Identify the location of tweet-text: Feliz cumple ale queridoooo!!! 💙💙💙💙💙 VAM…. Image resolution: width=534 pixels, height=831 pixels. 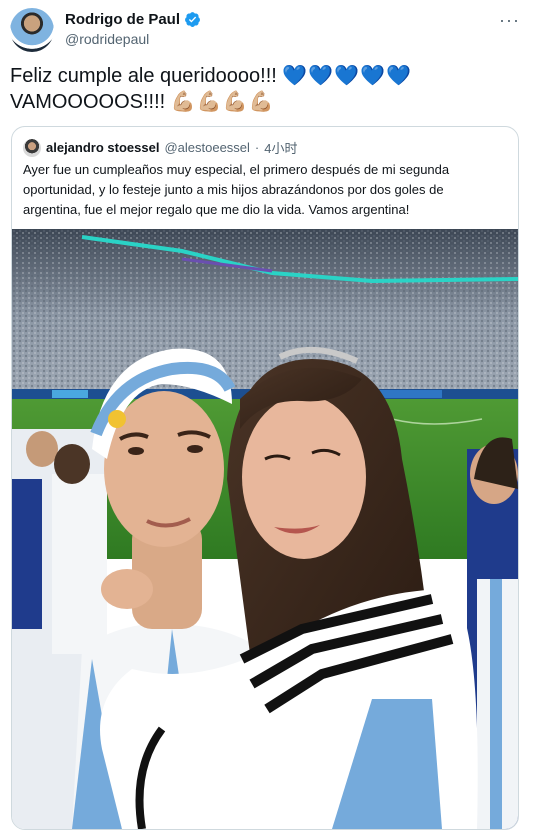
(260, 89).